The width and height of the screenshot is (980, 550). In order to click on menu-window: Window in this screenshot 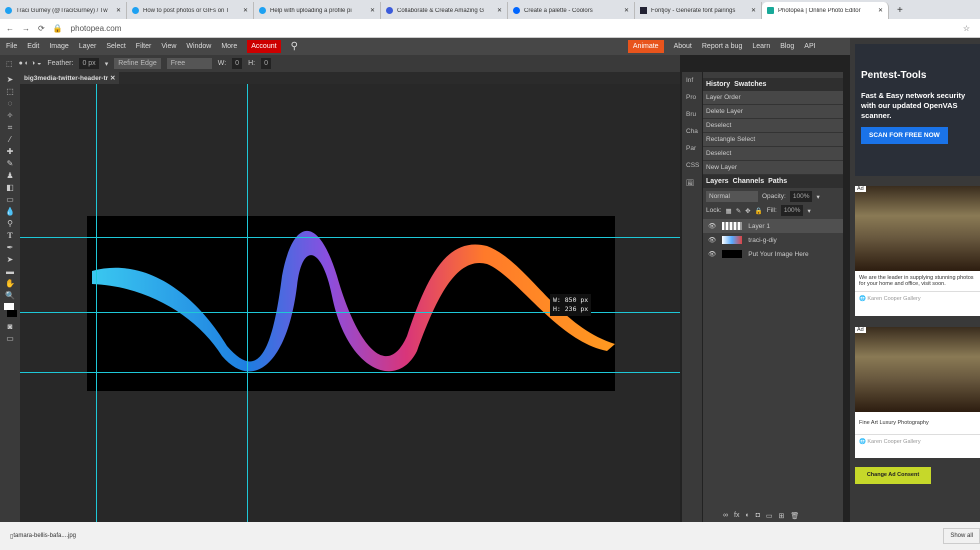, I will do `click(198, 46)`.